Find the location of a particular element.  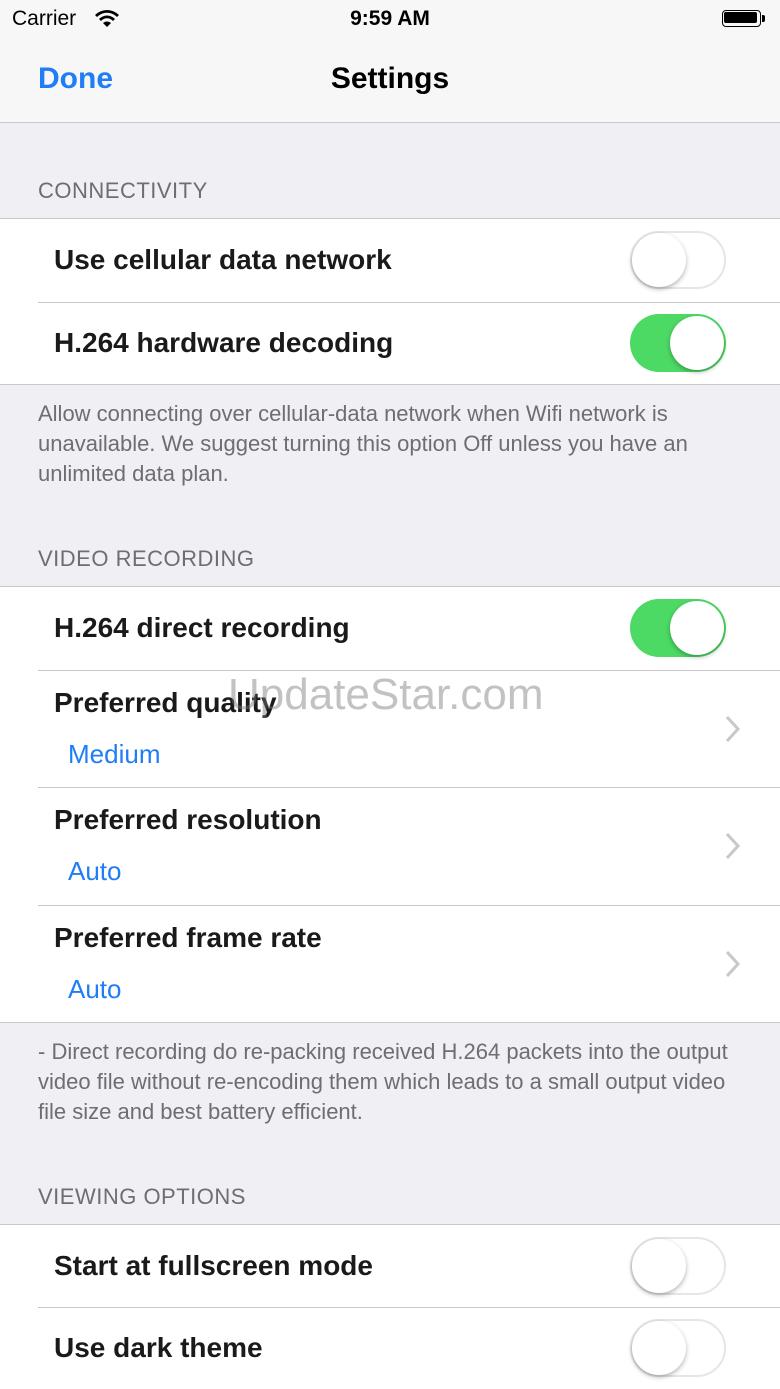

page-title: Settings is located at coordinates (390, 78).